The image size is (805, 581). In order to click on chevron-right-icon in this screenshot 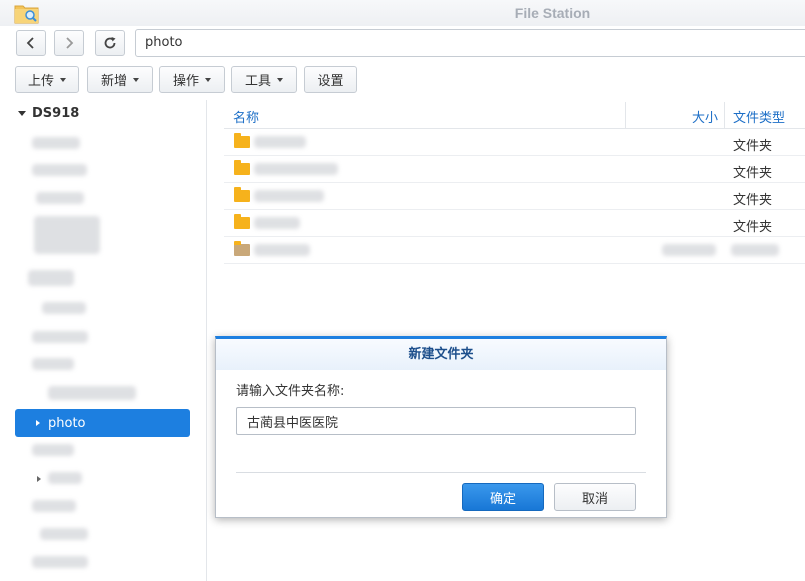, I will do `click(70, 43)`.